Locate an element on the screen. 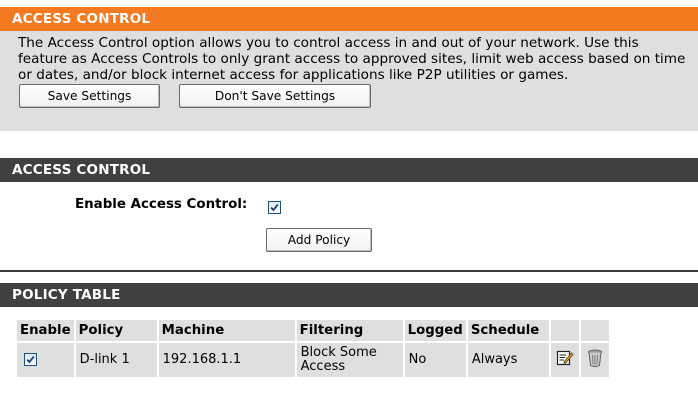  column-header-filtering: Filtering is located at coordinates (349, 330).